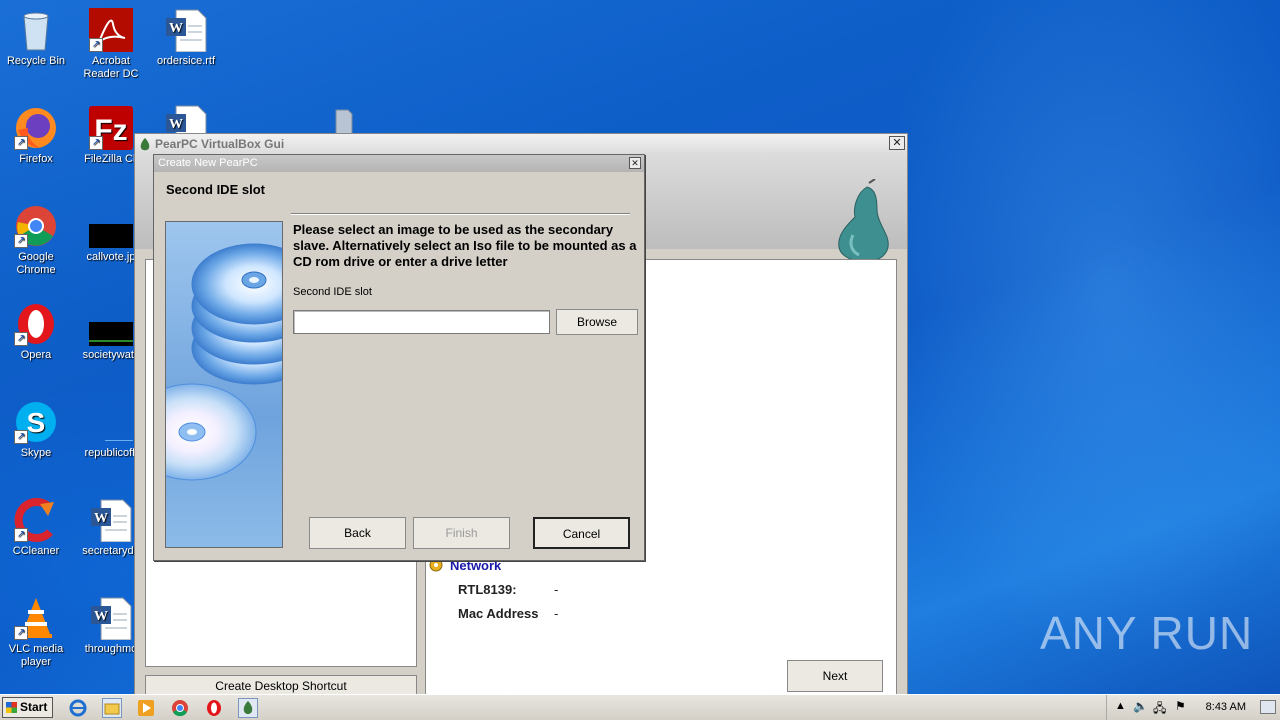 The height and width of the screenshot is (720, 1280). I want to click on desktop-icon-vlc: ↗ VLC media player, so click(36, 632).